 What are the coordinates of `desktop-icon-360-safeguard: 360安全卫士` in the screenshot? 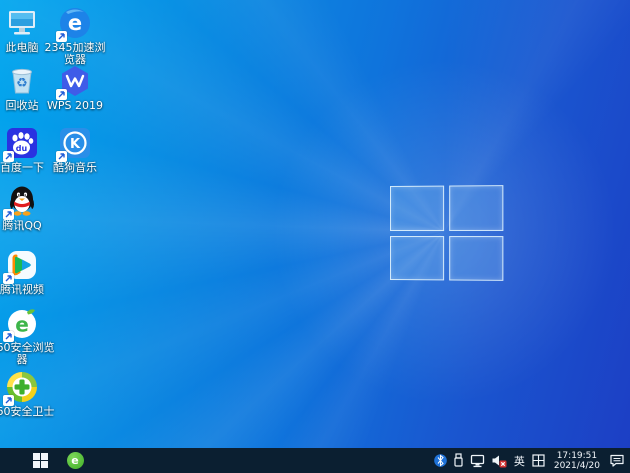 It's located at (27, 394).